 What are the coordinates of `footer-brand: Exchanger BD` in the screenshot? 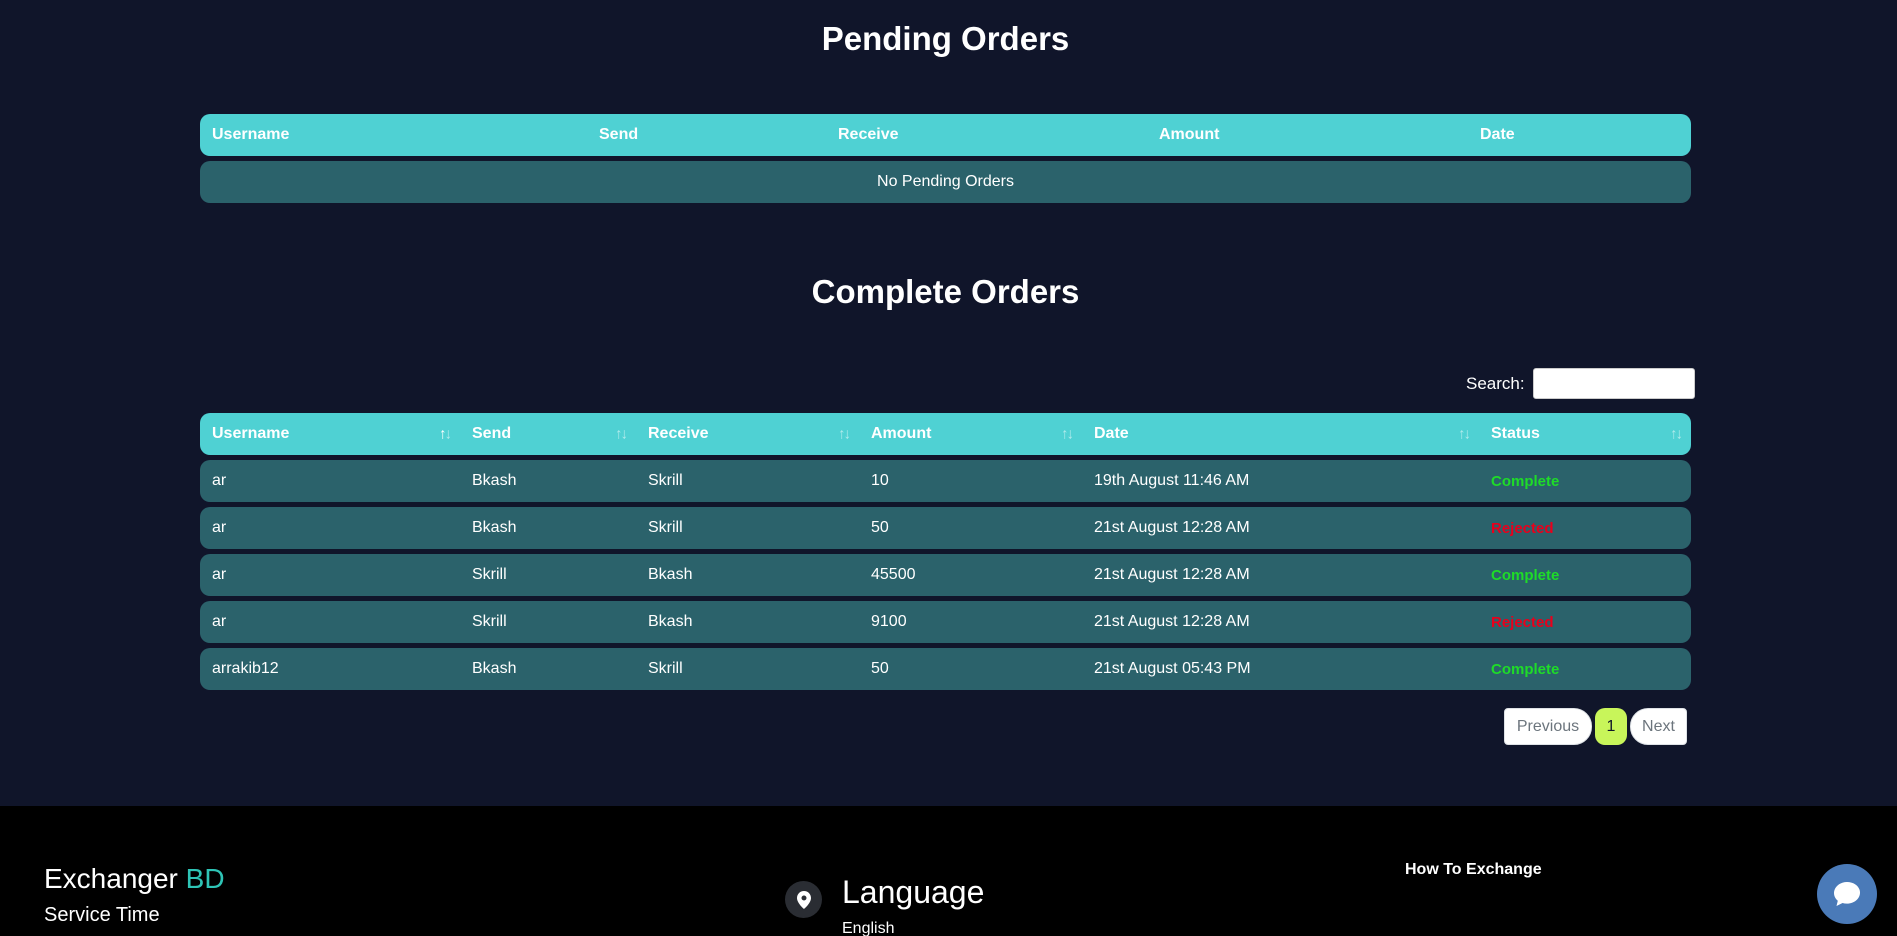 It's located at (134, 879).